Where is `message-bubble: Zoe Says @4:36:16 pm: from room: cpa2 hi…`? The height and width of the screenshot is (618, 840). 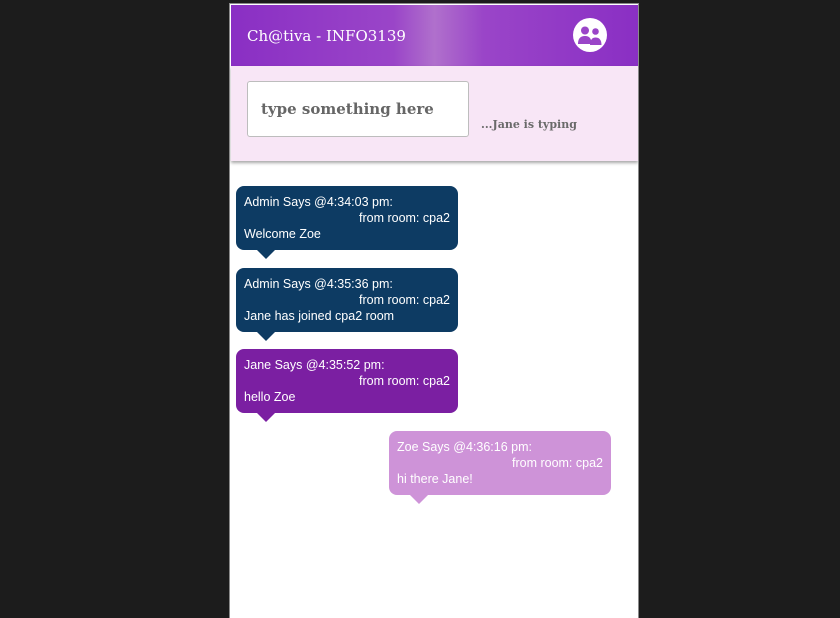 message-bubble: Zoe Says @4:36:16 pm: from room: cpa2 hi… is located at coordinates (500, 467).